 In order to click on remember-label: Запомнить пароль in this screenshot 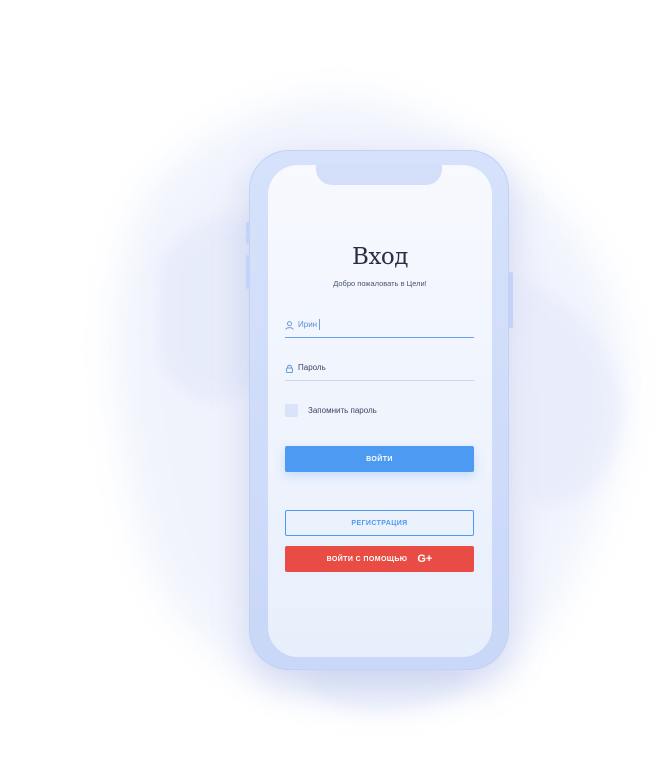, I will do `click(342, 410)`.